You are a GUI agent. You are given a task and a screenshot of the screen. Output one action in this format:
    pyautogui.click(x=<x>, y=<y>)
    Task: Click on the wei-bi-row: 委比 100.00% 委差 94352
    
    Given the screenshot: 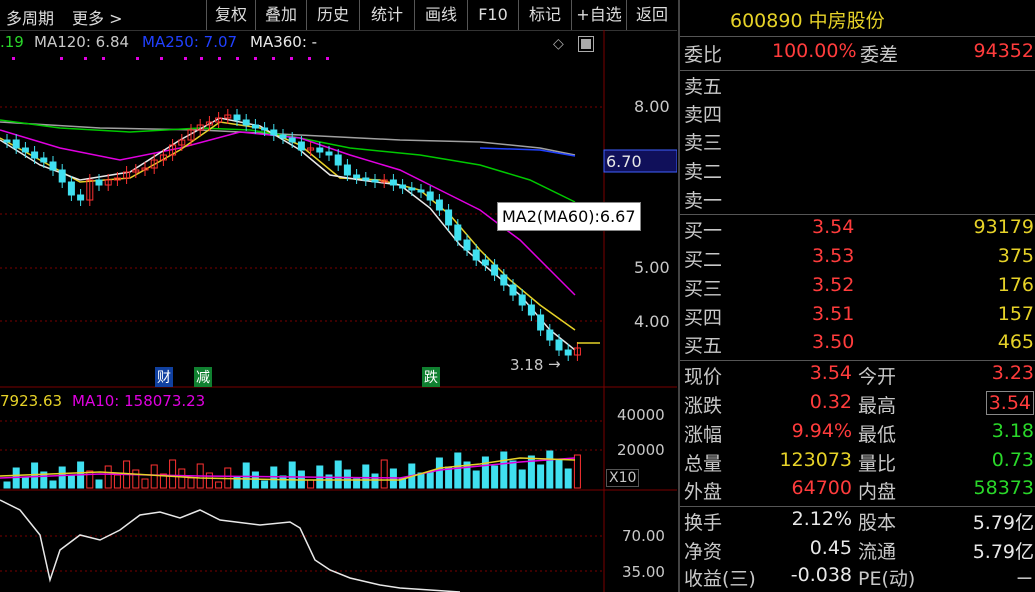 What is the action you would take?
    pyautogui.click(x=859, y=53)
    